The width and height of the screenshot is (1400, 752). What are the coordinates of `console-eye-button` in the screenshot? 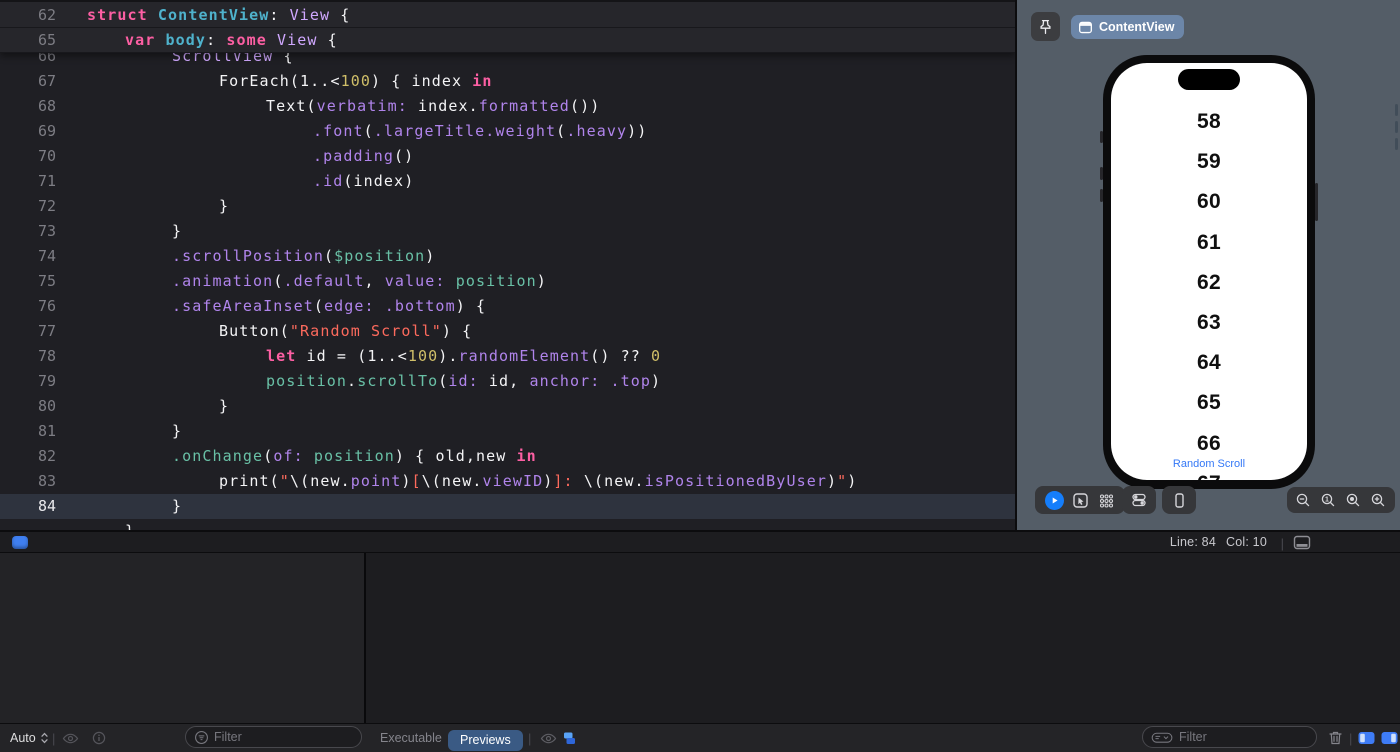 It's located at (548, 738).